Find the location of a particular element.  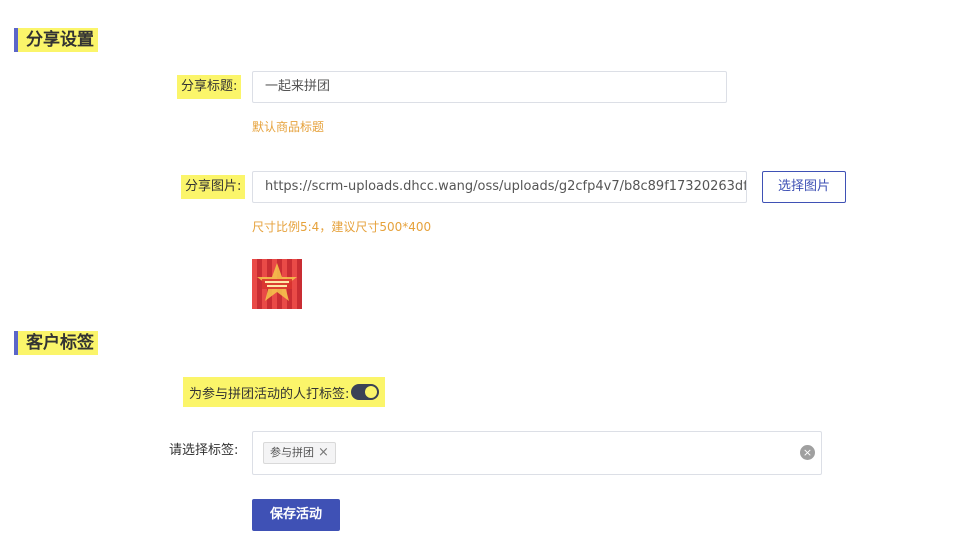

toggle-knob is located at coordinates (371, 392).